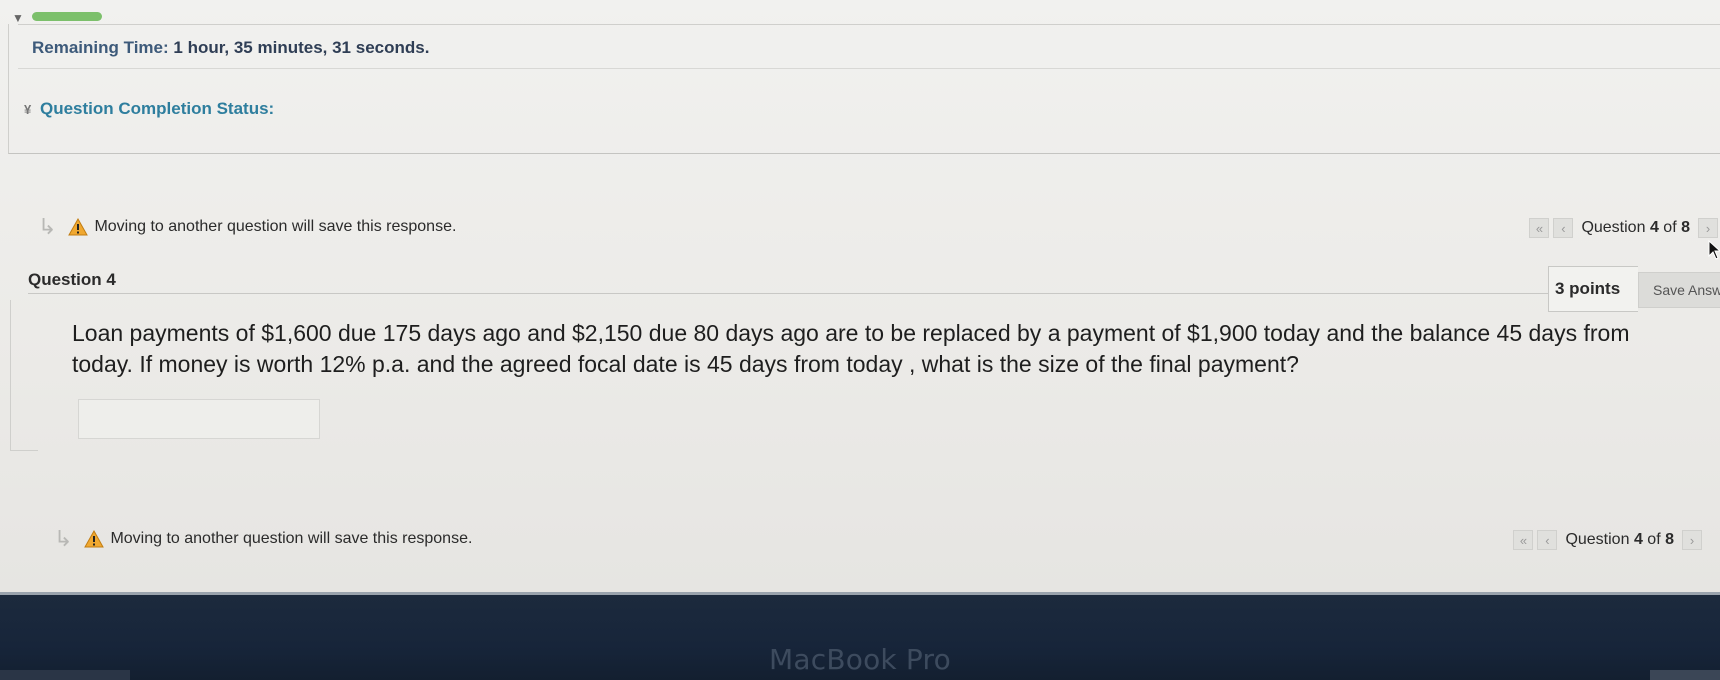 This screenshot has height=680, width=1720. I want to click on question-pager-bottom: « ‹ Question 4 of 8 ›, so click(1607, 540).